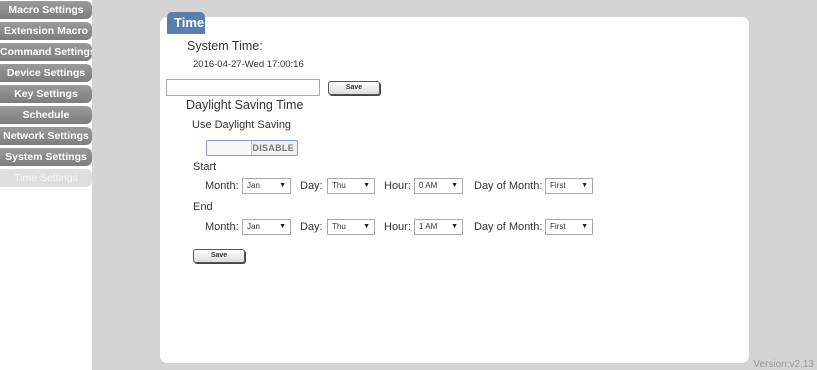  I want to click on version-label: Version:v2.13, so click(783, 364).